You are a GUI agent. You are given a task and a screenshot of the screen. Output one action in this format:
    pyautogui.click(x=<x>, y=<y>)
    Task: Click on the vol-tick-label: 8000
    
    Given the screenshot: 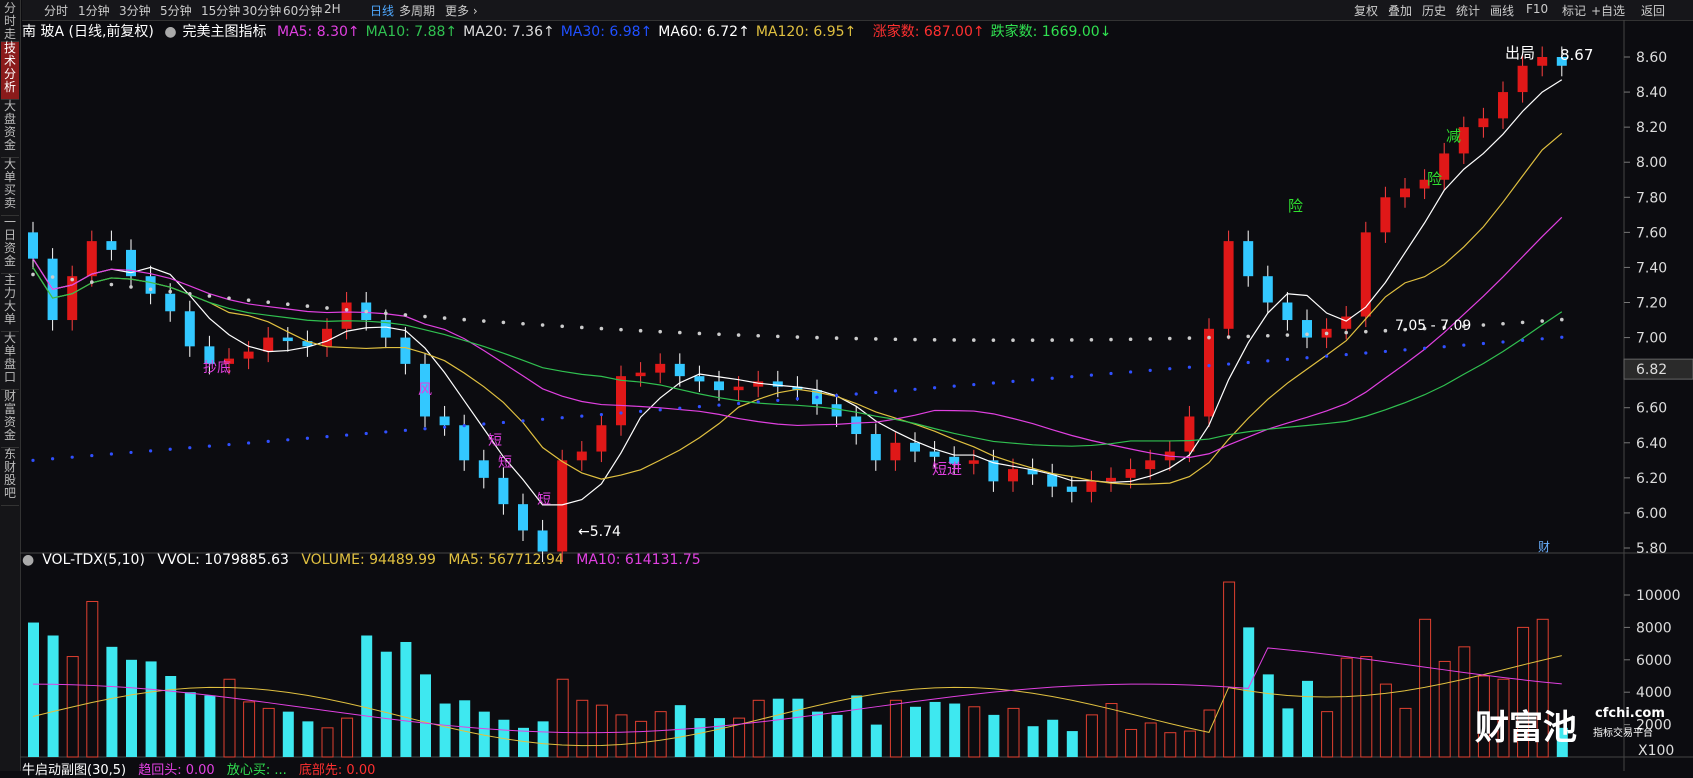 What is the action you would take?
    pyautogui.click(x=1654, y=628)
    